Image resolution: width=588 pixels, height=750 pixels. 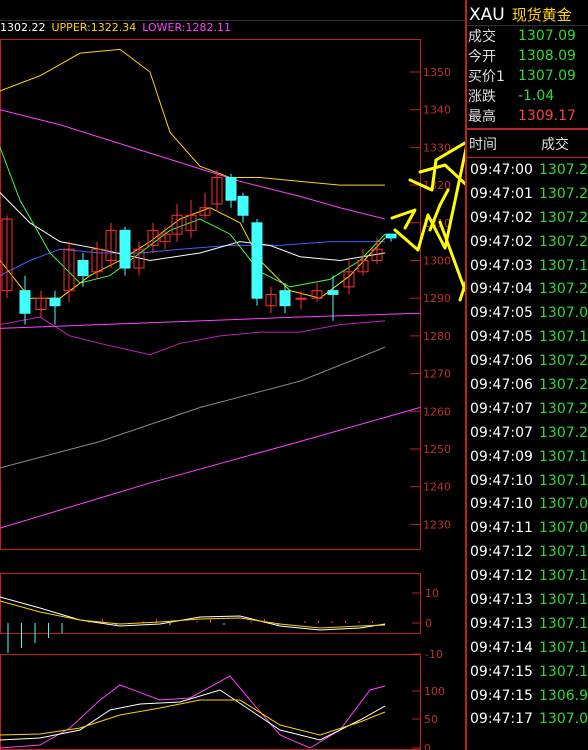 What do you see at coordinates (487, 15) in the screenshot?
I see `symbol: XAU` at bounding box center [487, 15].